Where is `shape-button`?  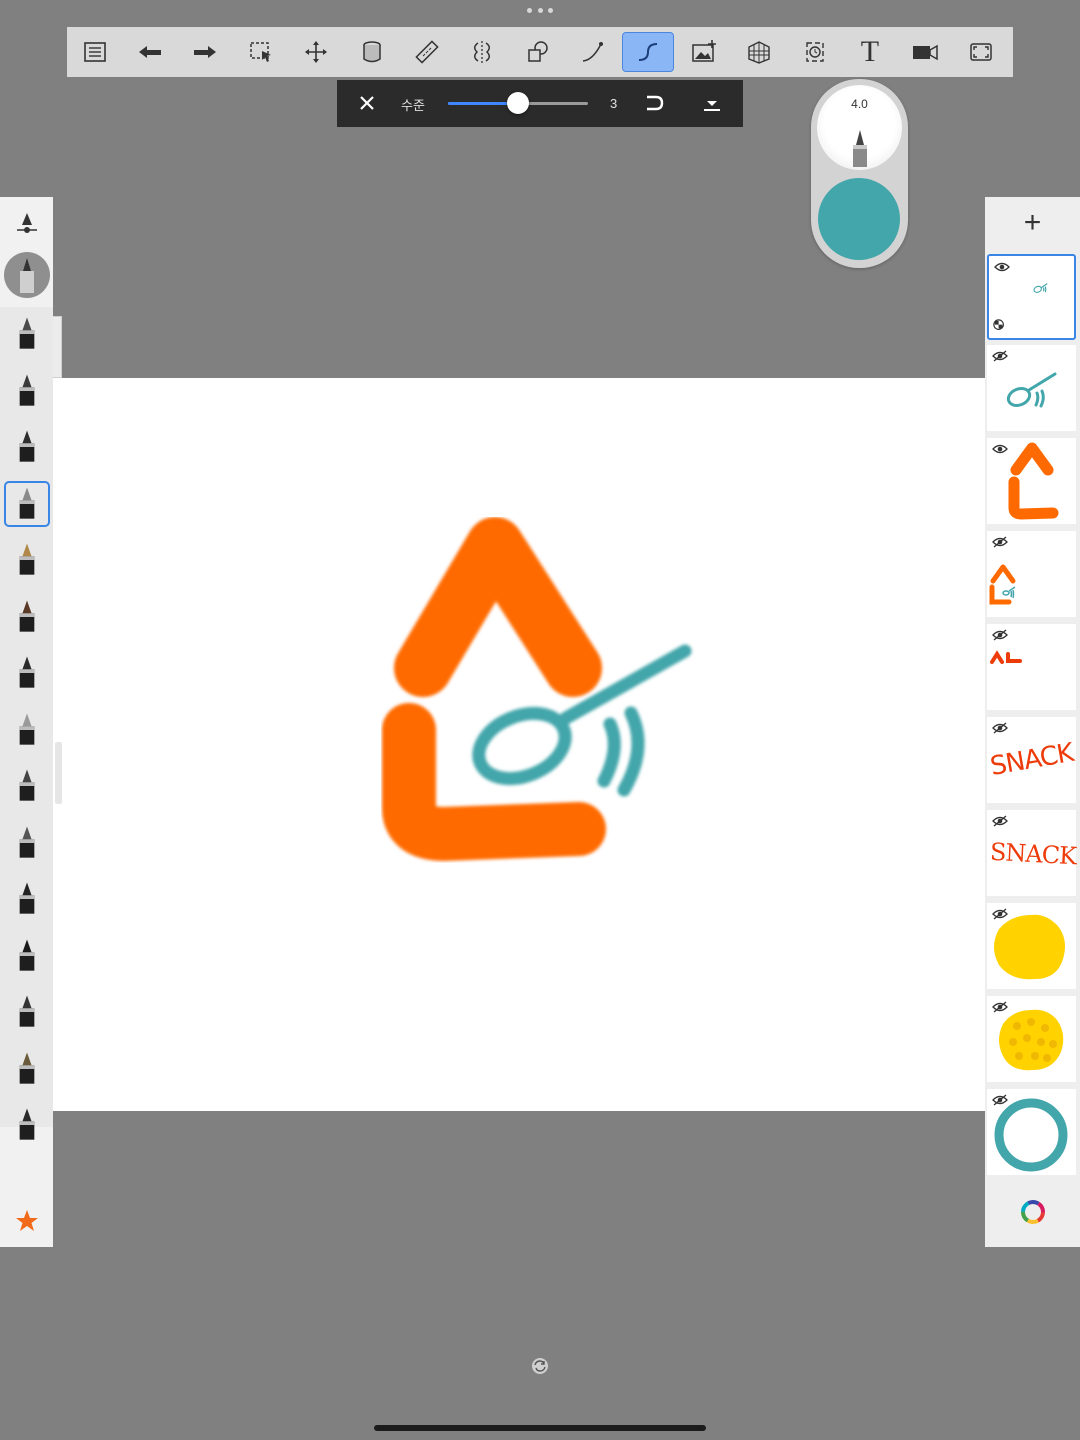 shape-button is located at coordinates (538, 52).